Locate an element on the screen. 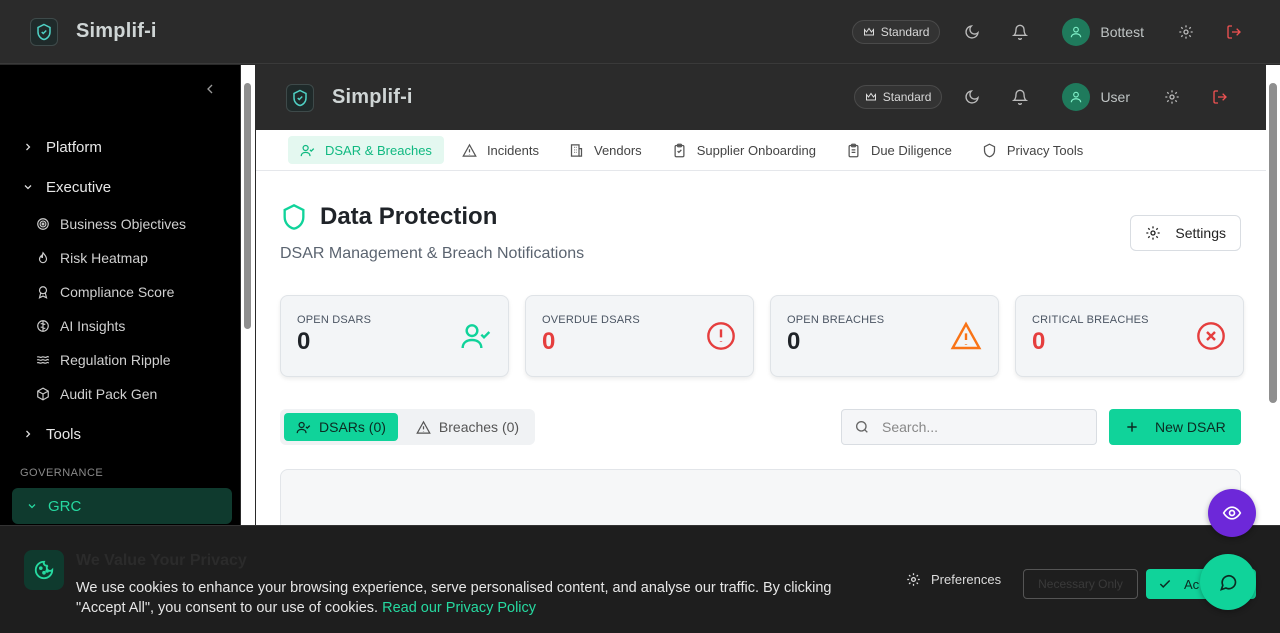 Image resolution: width=1280 pixels, height=633 pixels. sidebar-item-label: Compliance Score is located at coordinates (117, 292).